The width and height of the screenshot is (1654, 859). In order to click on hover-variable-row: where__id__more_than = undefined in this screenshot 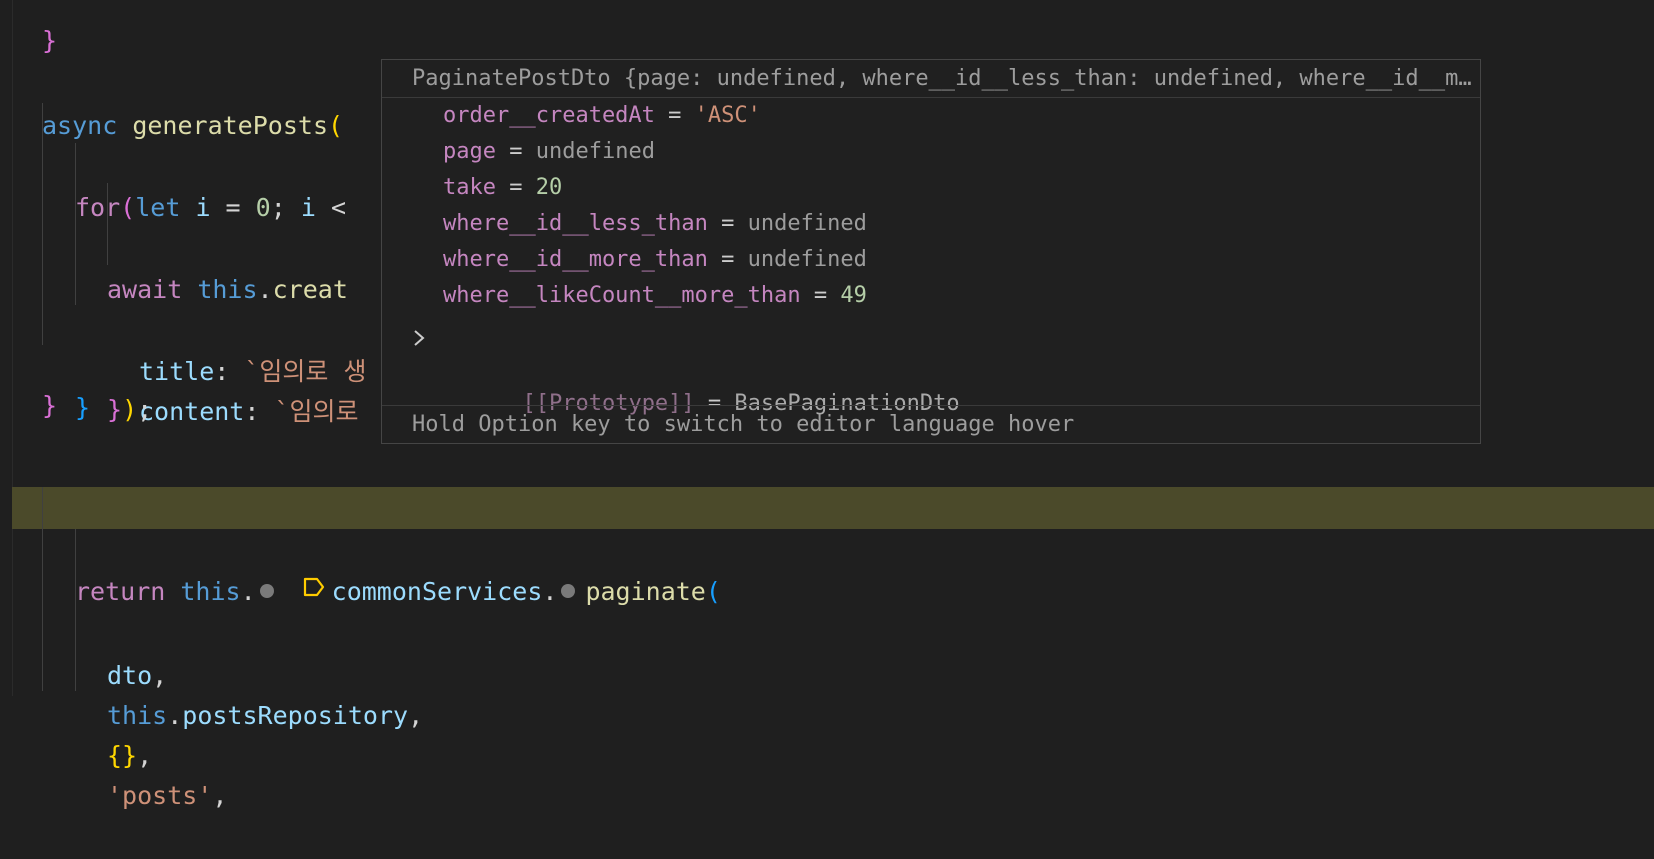, I will do `click(931, 260)`.